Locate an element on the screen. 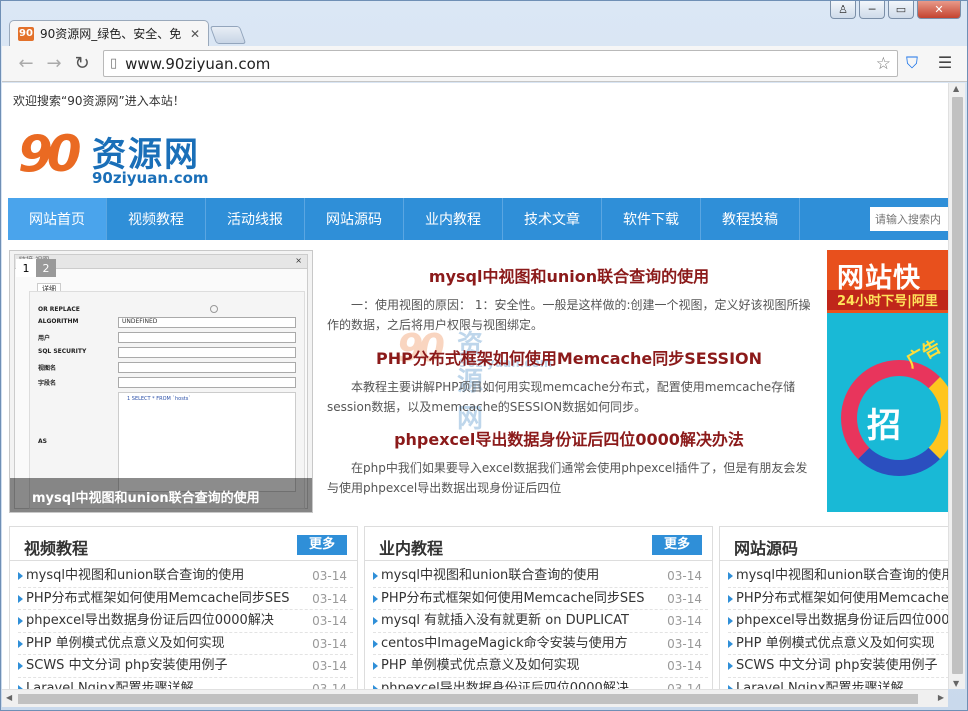 The width and height of the screenshot is (968, 711). list-item: PHP 单例模式优点意义及如何实现 is located at coordinates (838, 644).